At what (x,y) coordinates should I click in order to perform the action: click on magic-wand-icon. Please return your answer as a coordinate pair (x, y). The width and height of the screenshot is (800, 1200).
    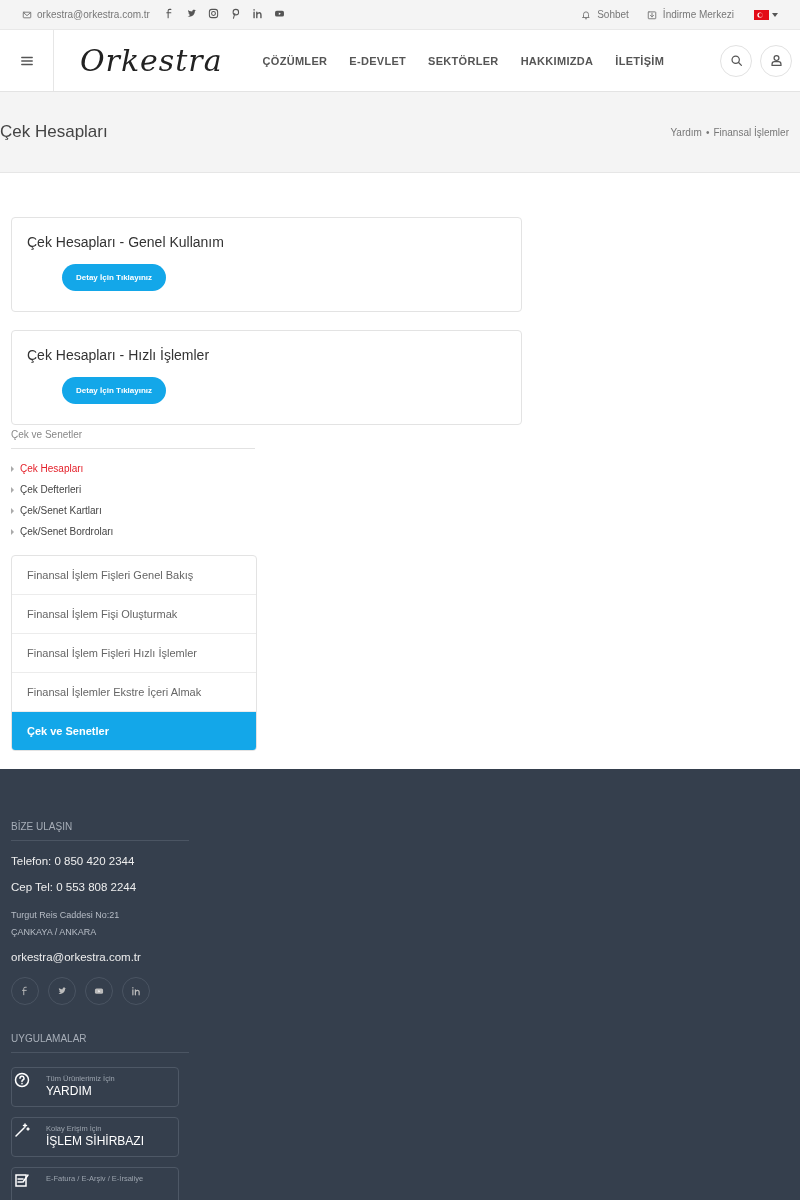
    Looking at the image, I should click on (22, 1130).